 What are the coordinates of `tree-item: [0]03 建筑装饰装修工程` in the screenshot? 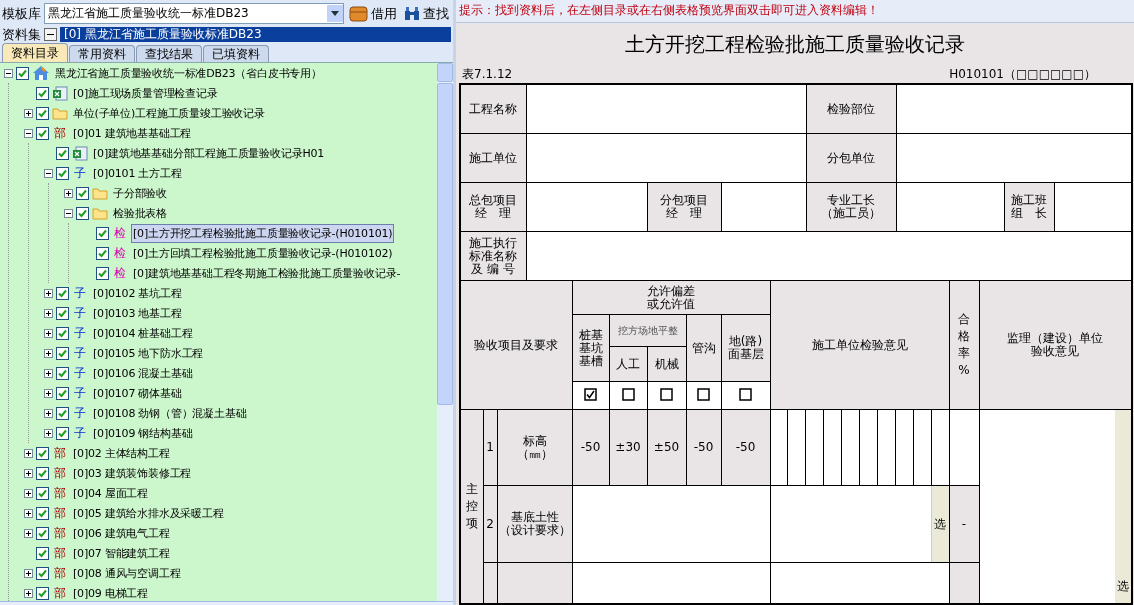 It's located at (132, 473).